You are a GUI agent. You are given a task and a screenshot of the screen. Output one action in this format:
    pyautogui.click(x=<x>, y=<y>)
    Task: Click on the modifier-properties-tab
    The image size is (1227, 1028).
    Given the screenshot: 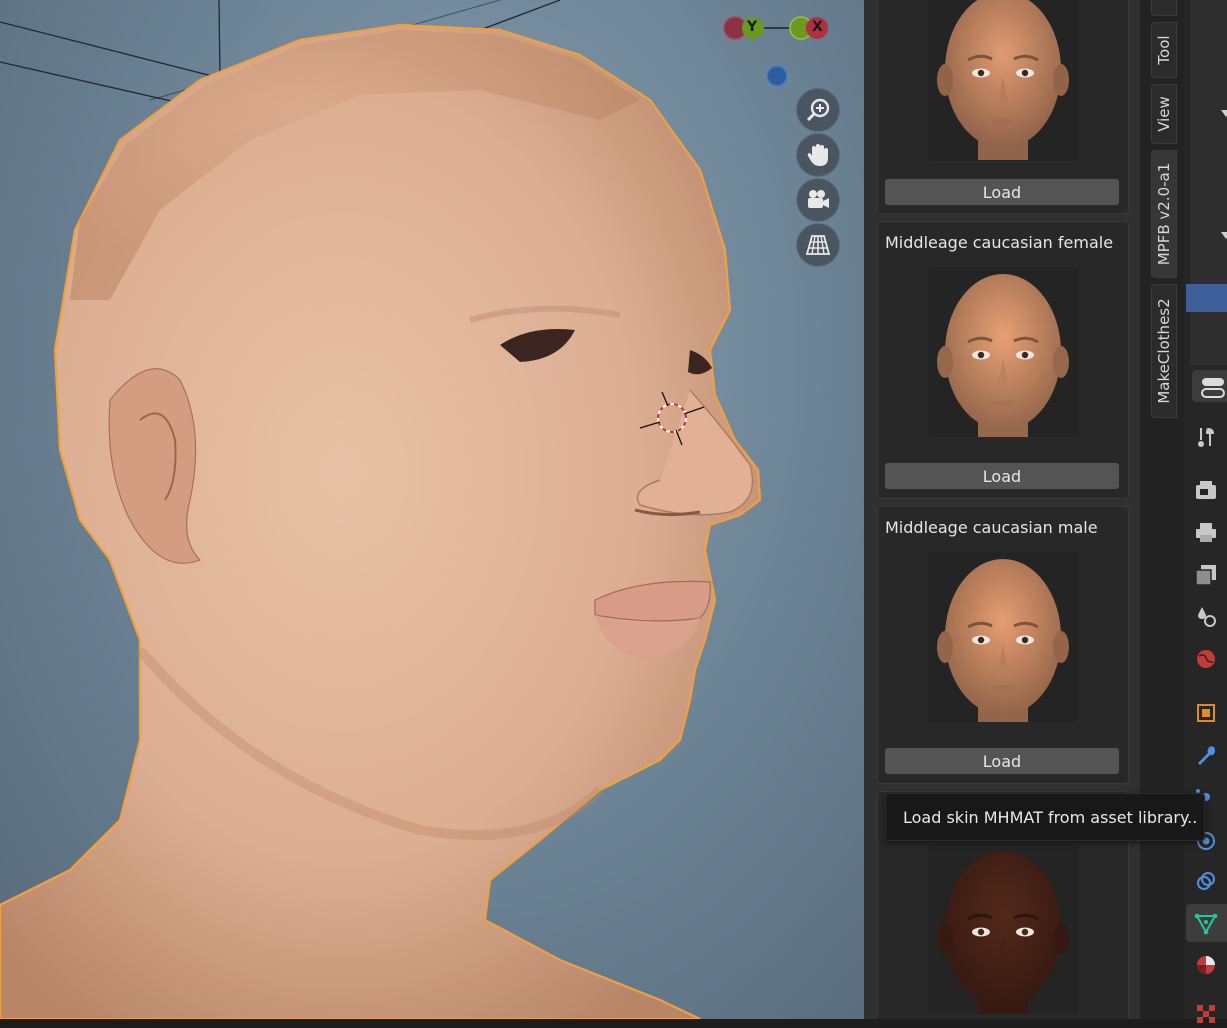 What is the action you would take?
    pyautogui.click(x=1206, y=755)
    